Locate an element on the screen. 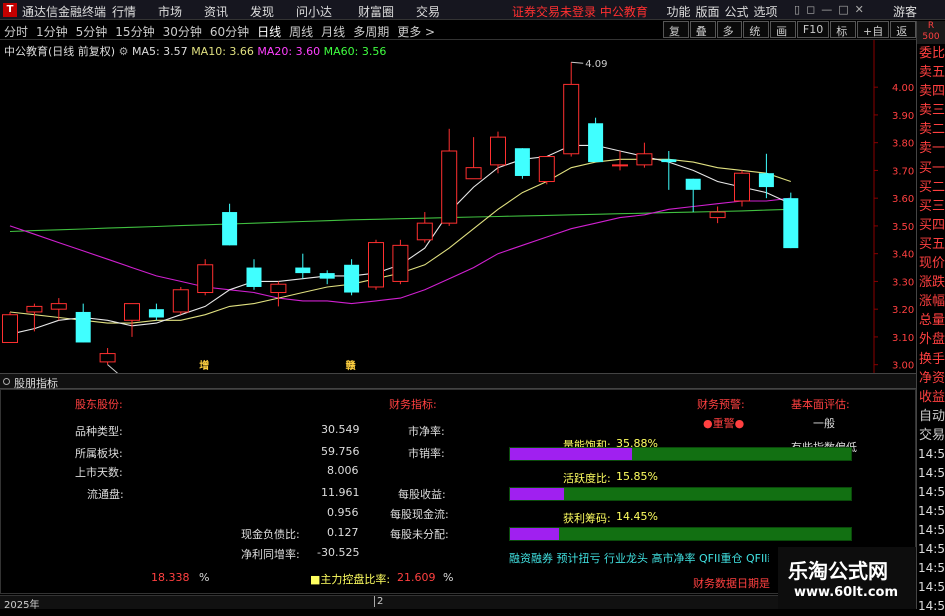  sidebar-quote-item: 外盘 is located at coordinates (931, 339).